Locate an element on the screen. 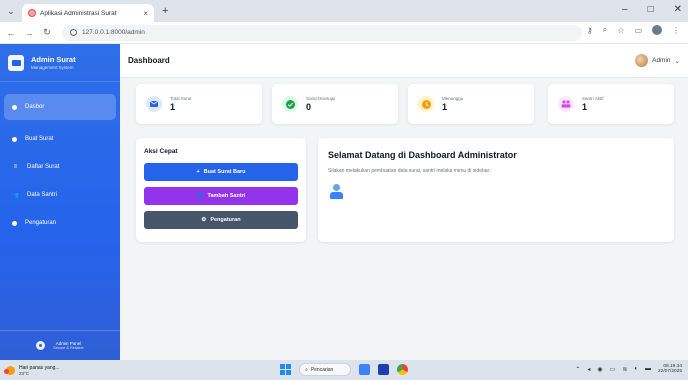 This screenshot has width=688, height=380. tray-app-icon: ◂ is located at coordinates (588, 369).